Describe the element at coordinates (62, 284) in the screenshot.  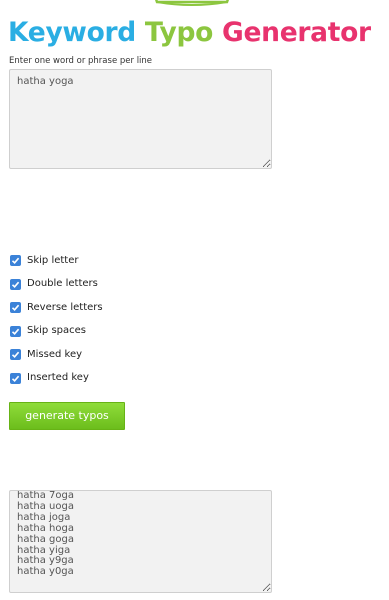
I see `double-letters-label: Double letters` at that location.